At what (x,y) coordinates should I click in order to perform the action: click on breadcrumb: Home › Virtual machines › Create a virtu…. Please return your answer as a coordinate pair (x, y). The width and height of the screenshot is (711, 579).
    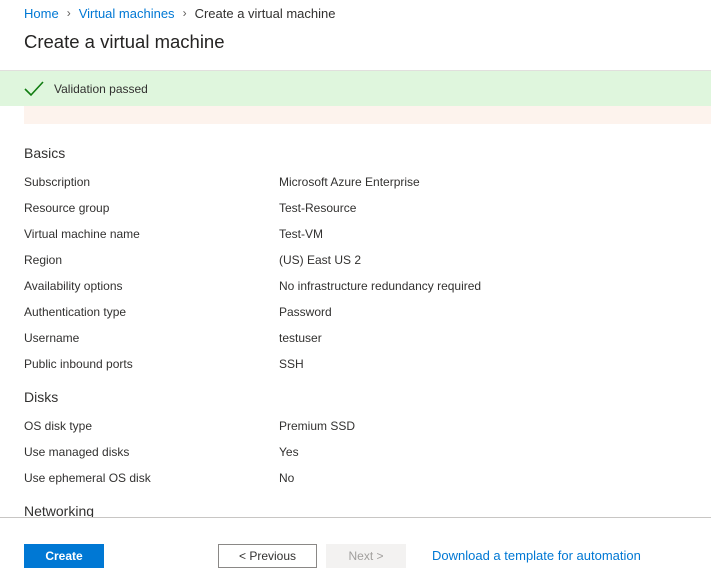
    Looking at the image, I should click on (179, 13).